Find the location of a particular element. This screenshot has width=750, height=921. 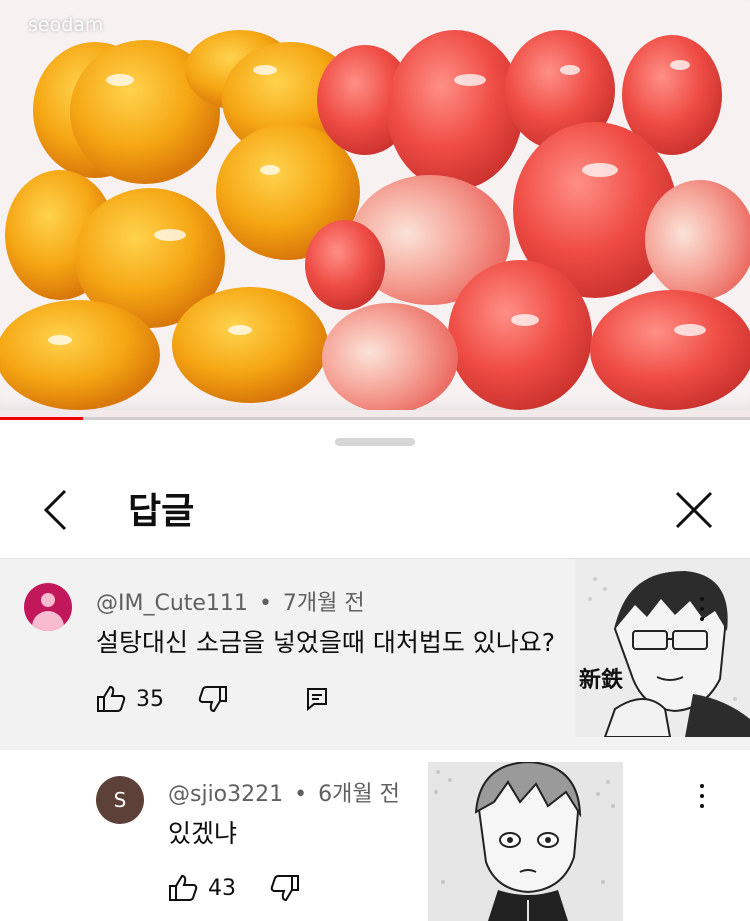

close-icon is located at coordinates (694, 510).